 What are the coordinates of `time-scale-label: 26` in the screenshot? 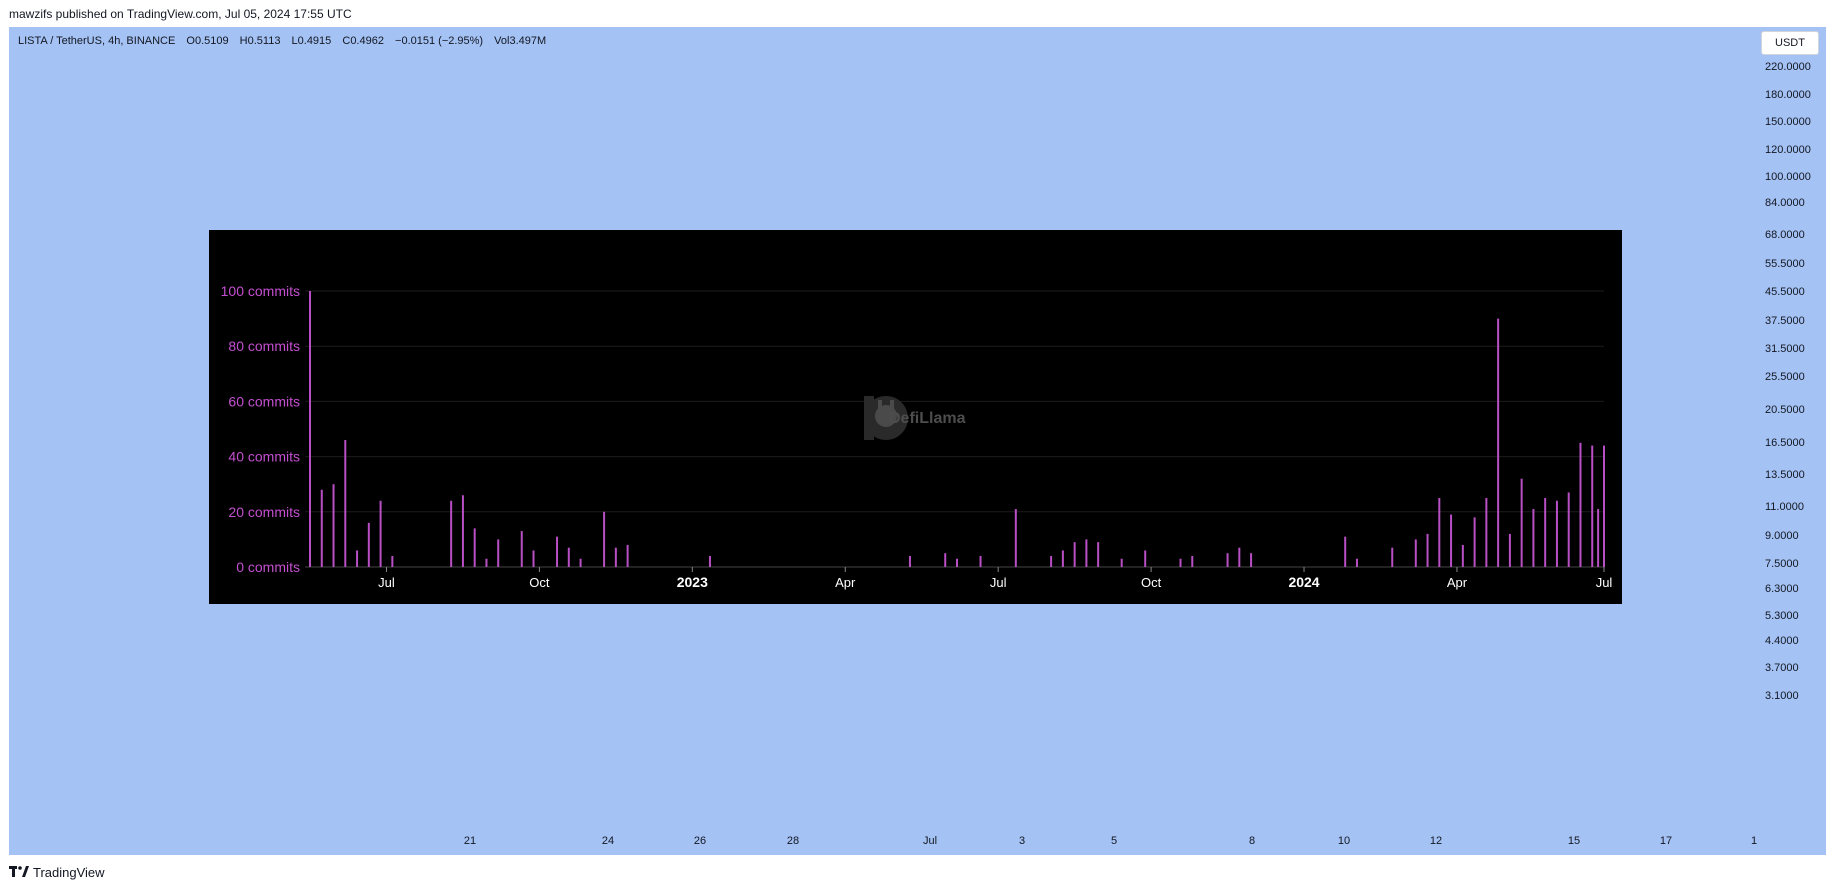 It's located at (700, 841).